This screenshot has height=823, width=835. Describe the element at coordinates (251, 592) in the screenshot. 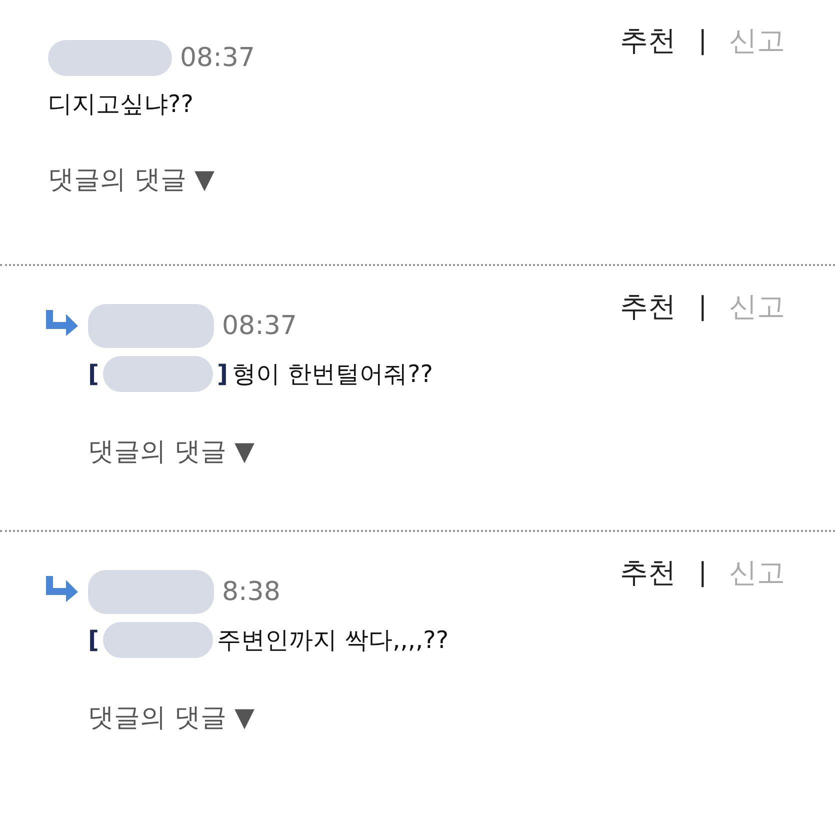

I see `comment-time: 8:38` at that location.